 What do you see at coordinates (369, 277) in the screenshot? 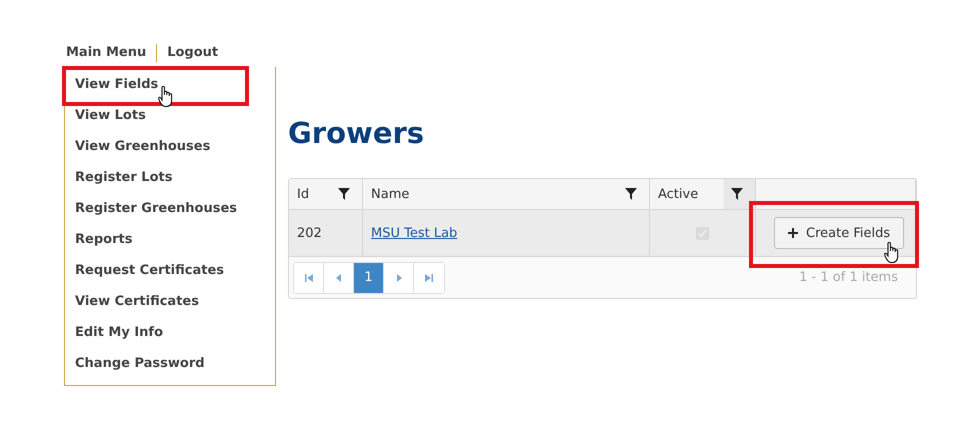
I see `page-button: 1` at bounding box center [369, 277].